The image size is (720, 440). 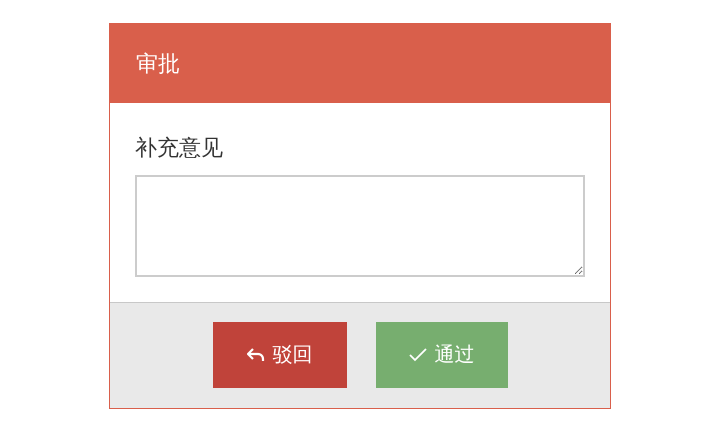 What do you see at coordinates (417, 355) in the screenshot?
I see `check-icon` at bounding box center [417, 355].